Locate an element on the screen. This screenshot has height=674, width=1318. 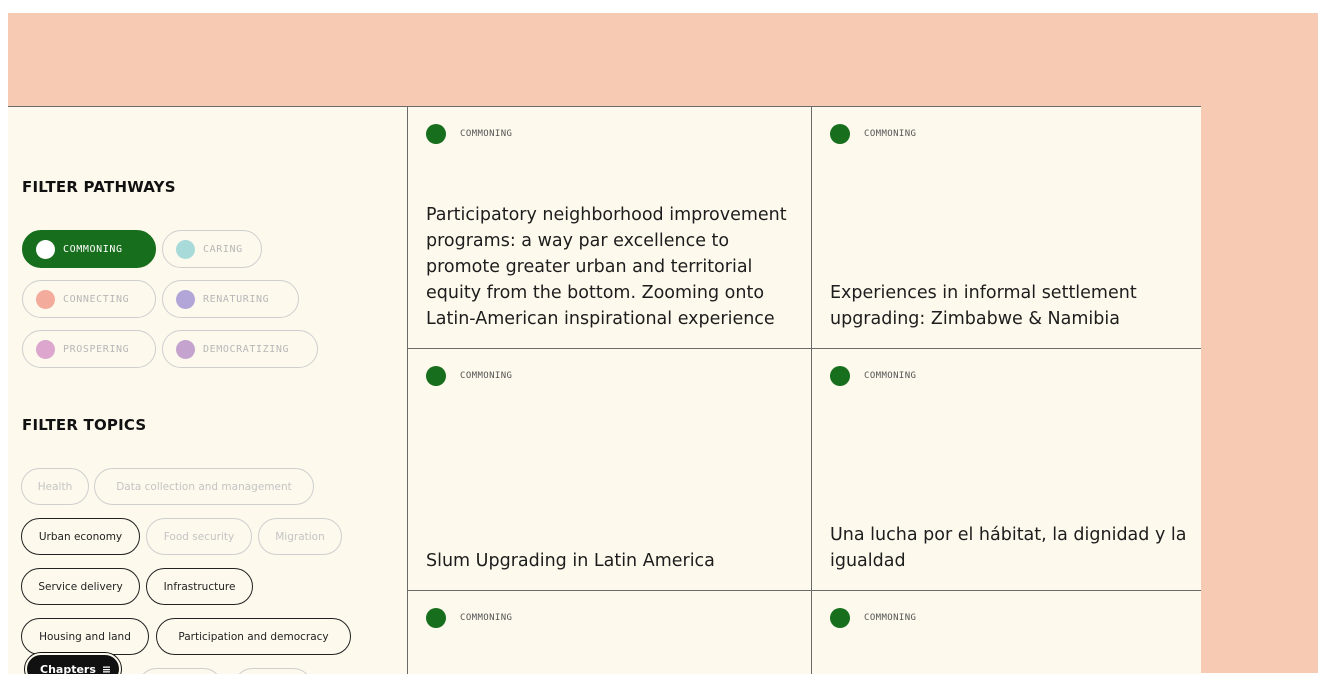
chapters-button: Chapters ≡ is located at coordinates (73, 663).